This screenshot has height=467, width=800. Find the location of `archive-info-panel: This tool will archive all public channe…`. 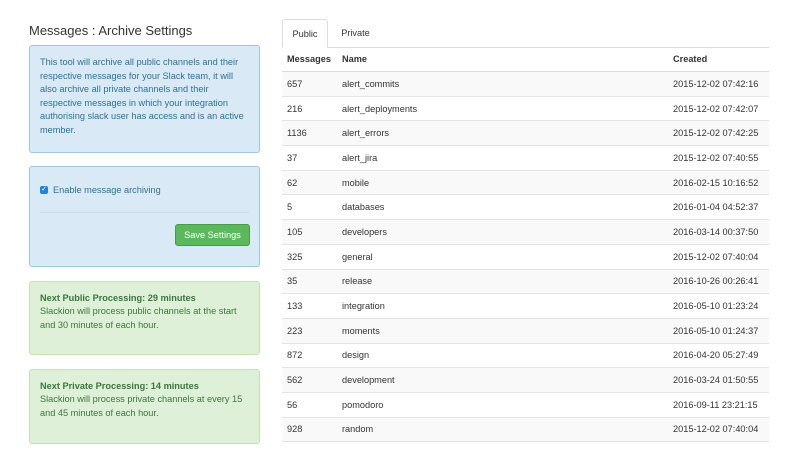

archive-info-panel: This tool will archive all public channe… is located at coordinates (144, 99).